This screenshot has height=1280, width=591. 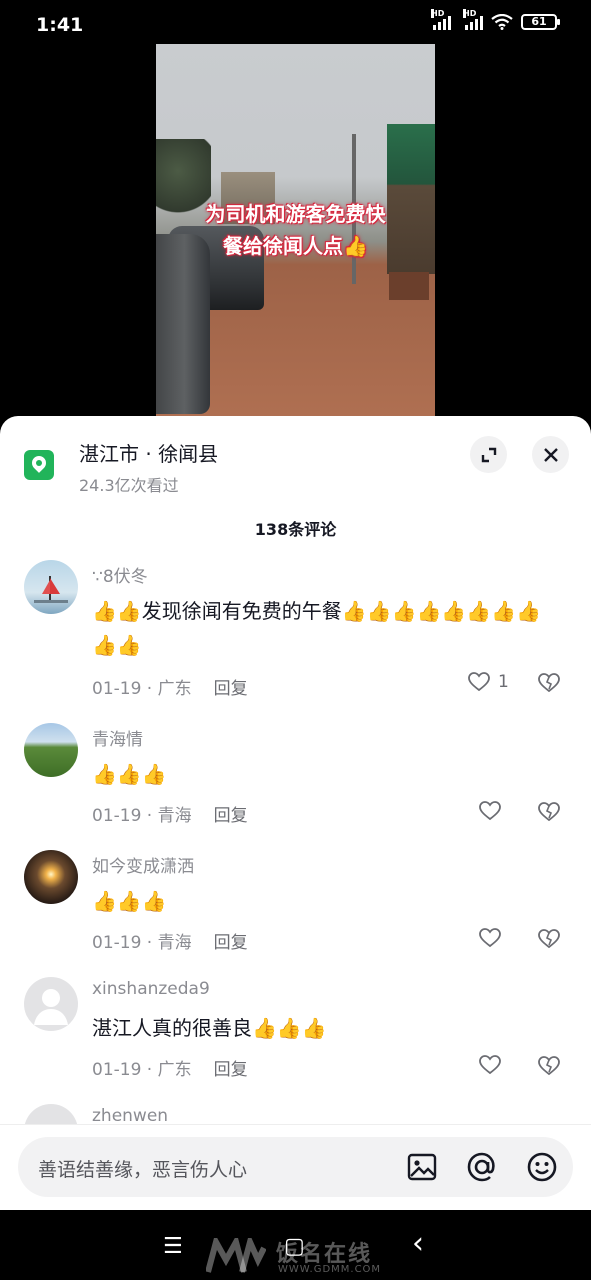 What do you see at coordinates (482, 1167) in the screenshot?
I see `at-icon` at bounding box center [482, 1167].